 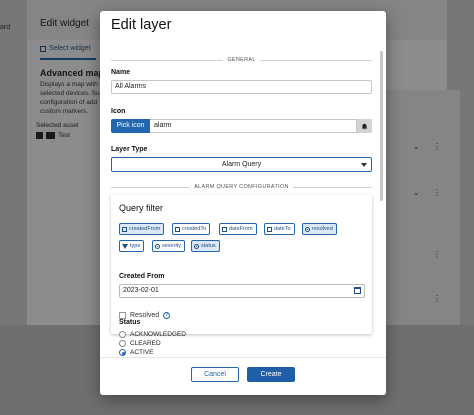 What do you see at coordinates (64, 135) in the screenshot?
I see `background-asset-name: Test` at bounding box center [64, 135].